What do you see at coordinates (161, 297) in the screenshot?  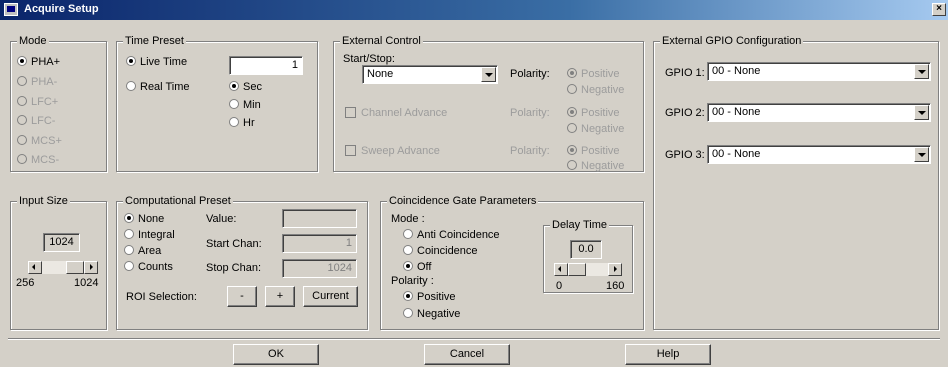 I see `roi-selection-label: ROI Selection:` at bounding box center [161, 297].